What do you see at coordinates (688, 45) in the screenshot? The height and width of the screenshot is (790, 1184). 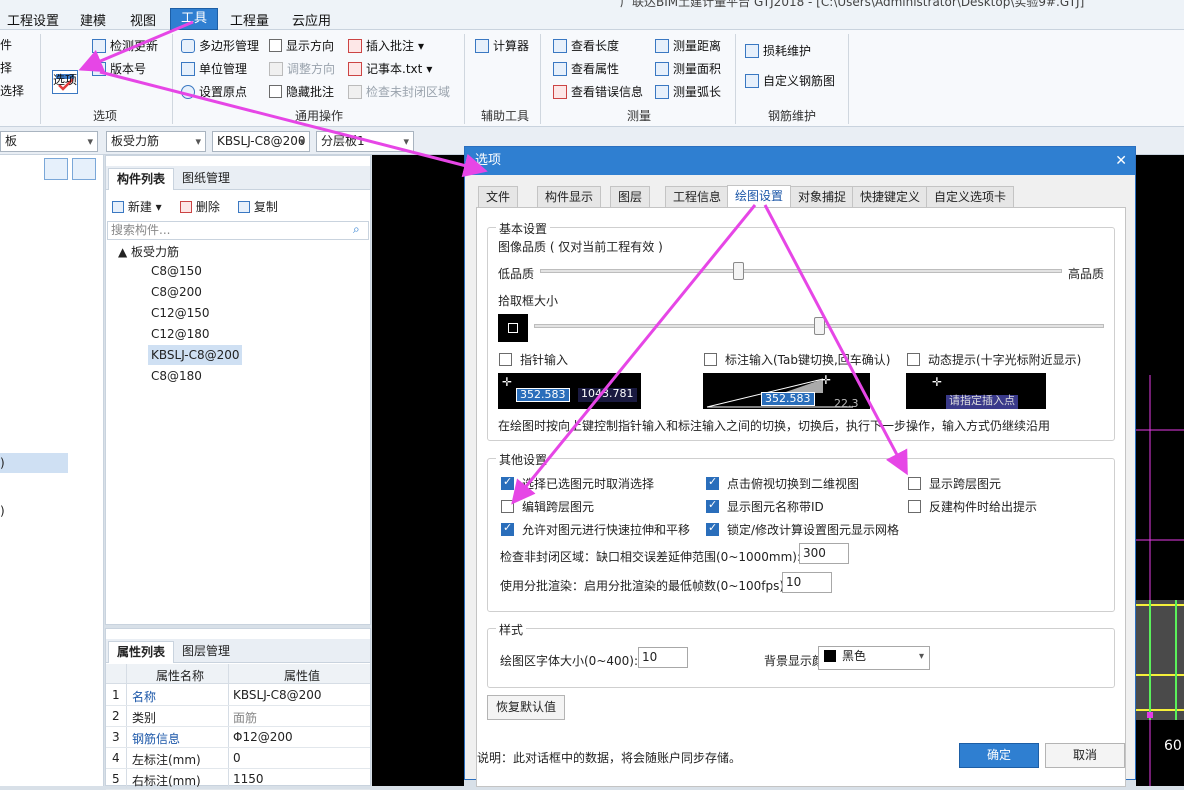 I see `measure-distance-button: 测量距离` at bounding box center [688, 45].